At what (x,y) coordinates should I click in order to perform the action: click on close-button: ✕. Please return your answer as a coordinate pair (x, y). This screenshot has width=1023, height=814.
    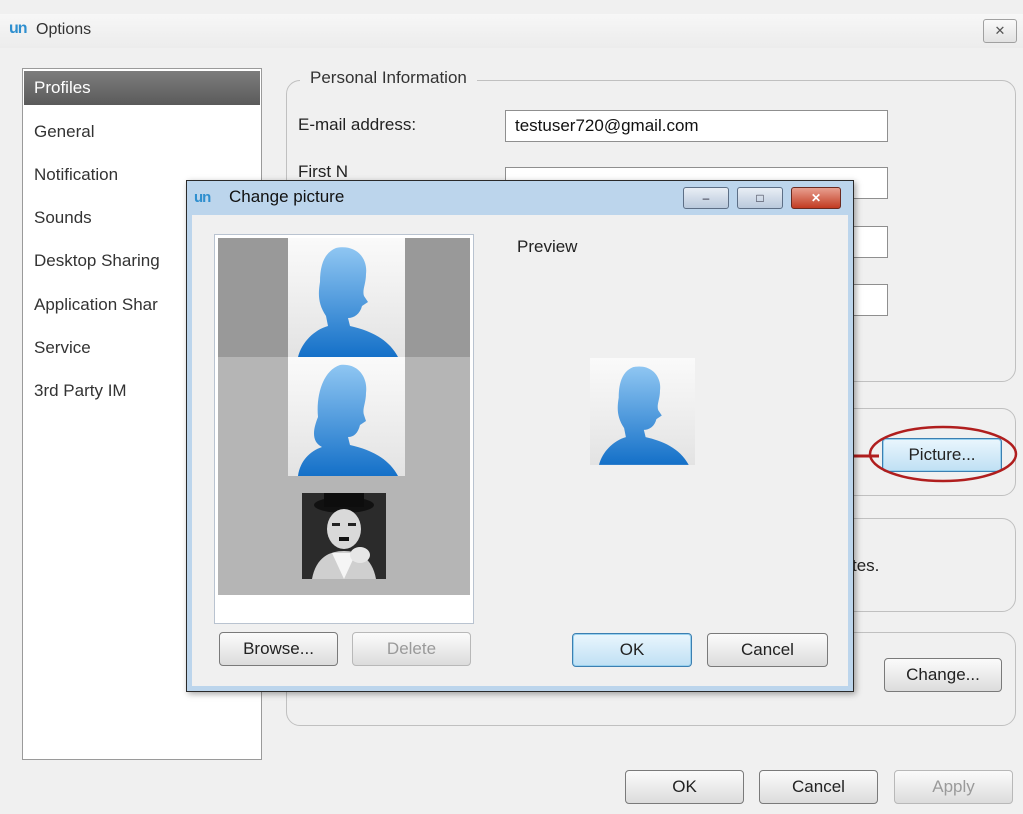
    Looking at the image, I should click on (1000, 31).